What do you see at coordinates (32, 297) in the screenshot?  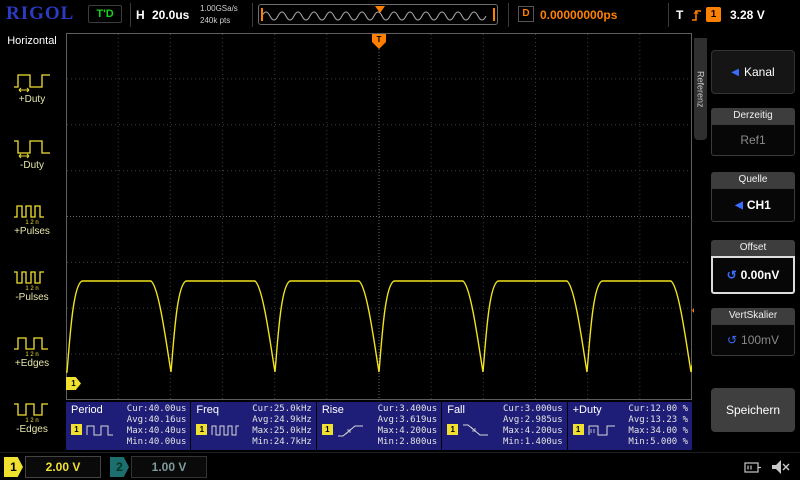 I see `menu-item-label: -Pulses` at bounding box center [32, 297].